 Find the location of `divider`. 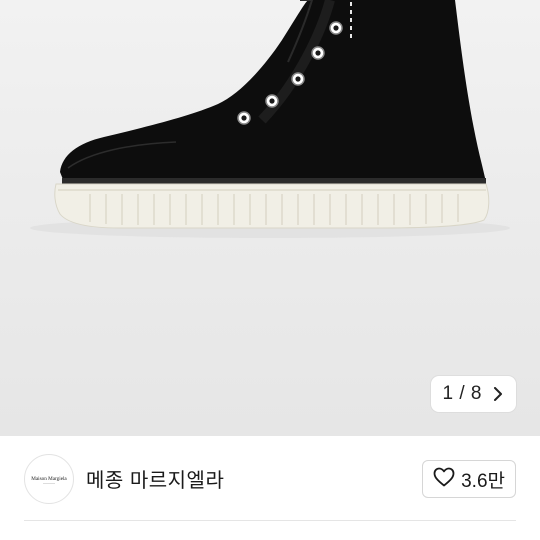

divider is located at coordinates (270, 520).